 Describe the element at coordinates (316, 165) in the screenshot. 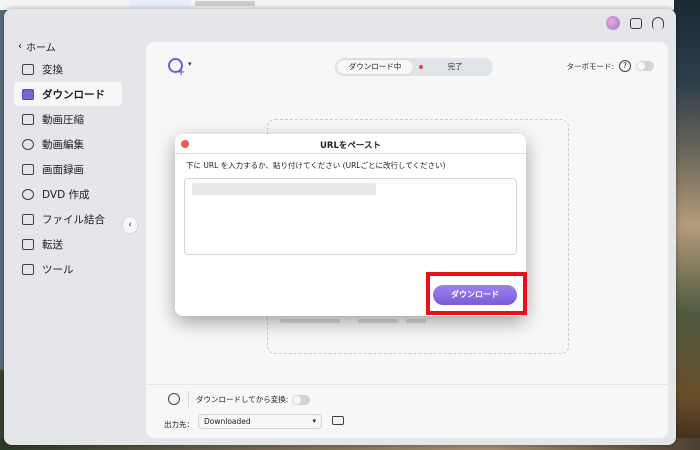

I see `dialog-instruction: 下に URL を入力するか、貼り付けてください (URLごとに改行してください)` at that location.